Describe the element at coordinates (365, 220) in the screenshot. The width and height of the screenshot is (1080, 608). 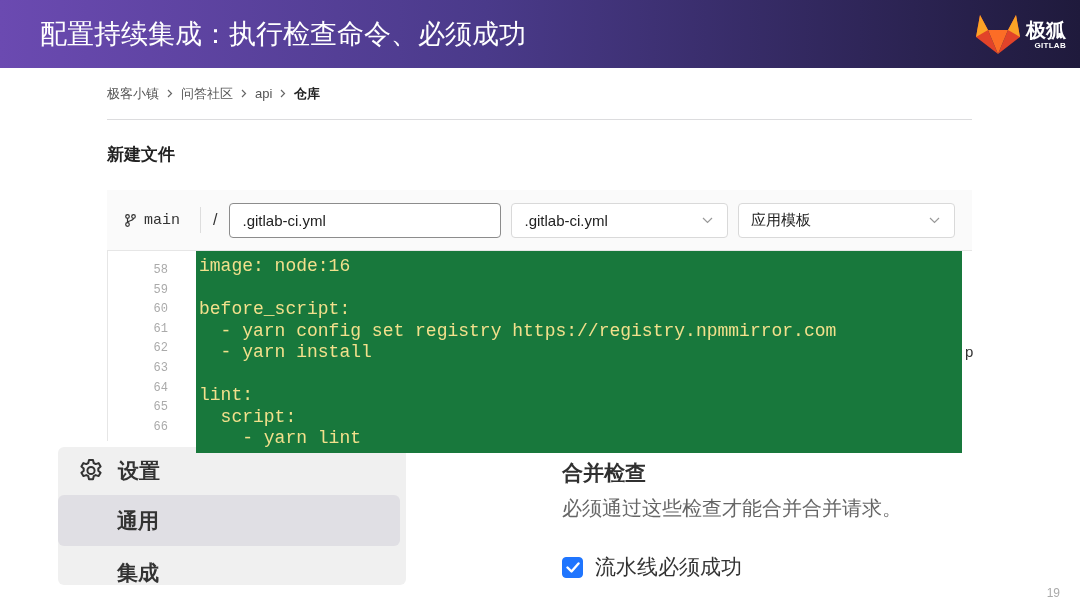
I see `file-name-field: .gitlab-ci.yml` at that location.